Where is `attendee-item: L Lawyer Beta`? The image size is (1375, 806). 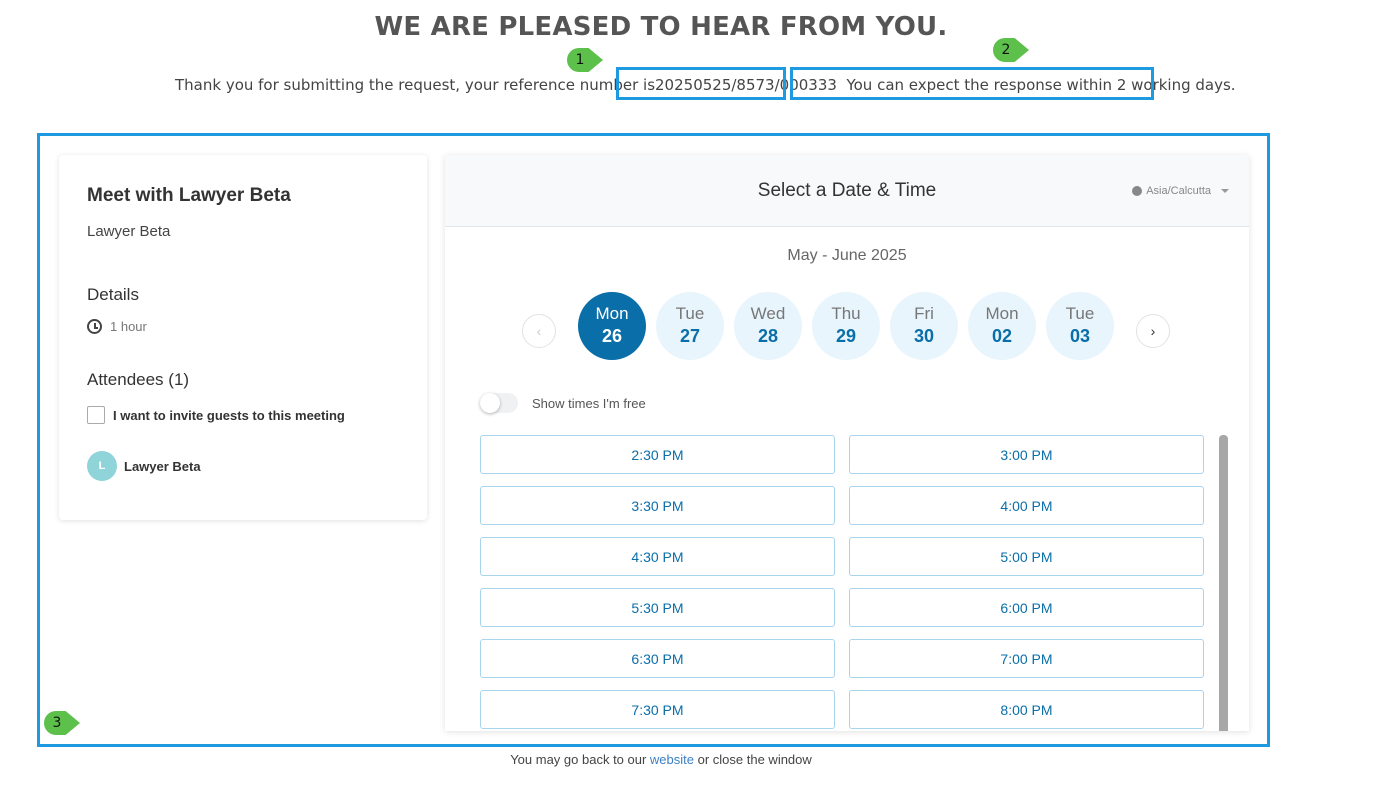
attendee-item: L Lawyer Beta is located at coordinates (144, 466).